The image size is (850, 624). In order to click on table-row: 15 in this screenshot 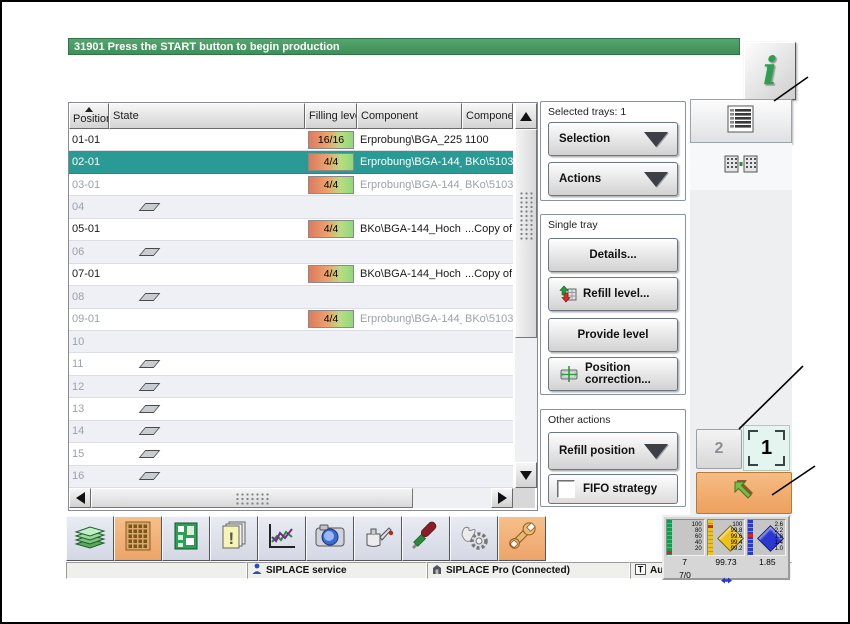, I will do `click(291, 454)`.